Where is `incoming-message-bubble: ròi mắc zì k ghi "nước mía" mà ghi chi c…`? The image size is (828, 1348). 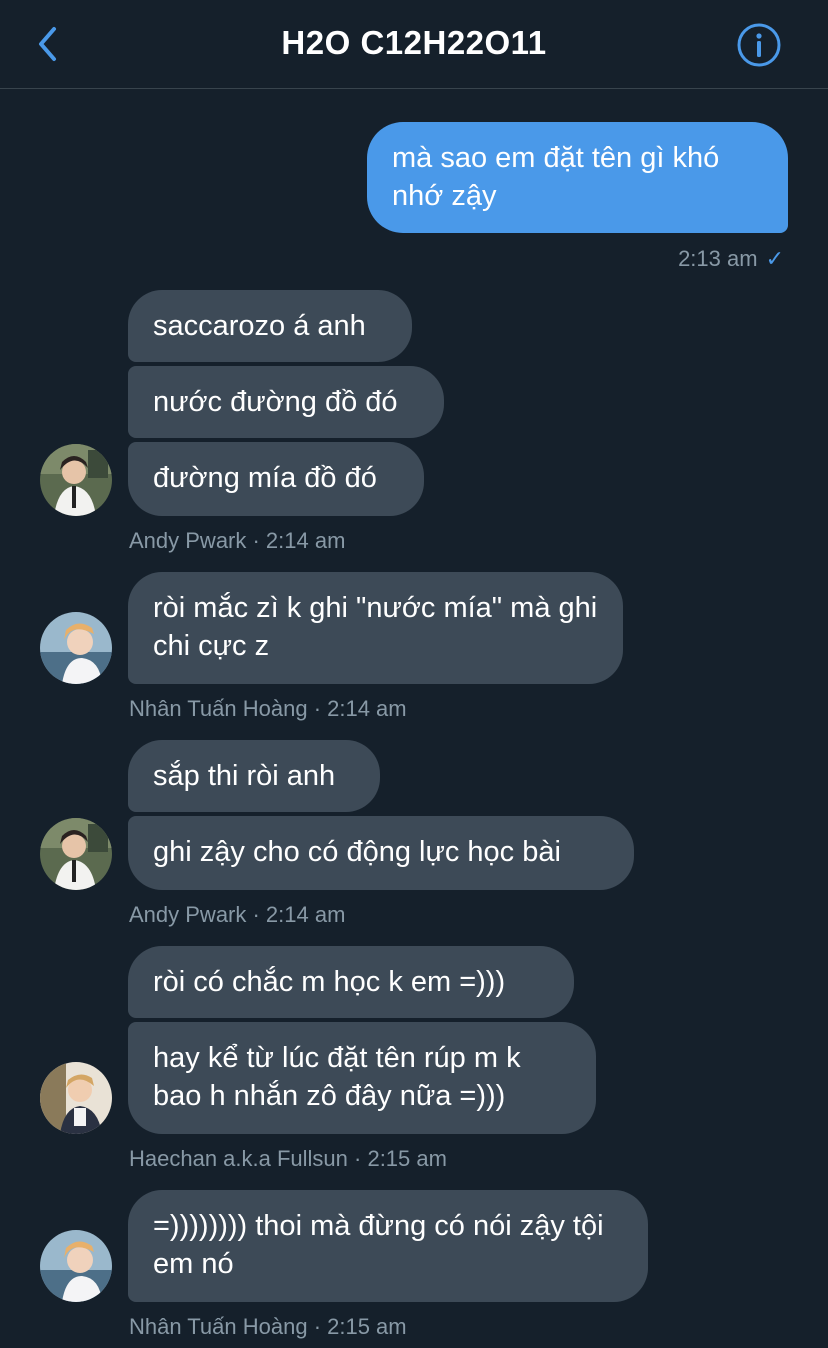 incoming-message-bubble: ròi mắc zì k ghi "nước mía" mà ghi chi c… is located at coordinates (375, 628).